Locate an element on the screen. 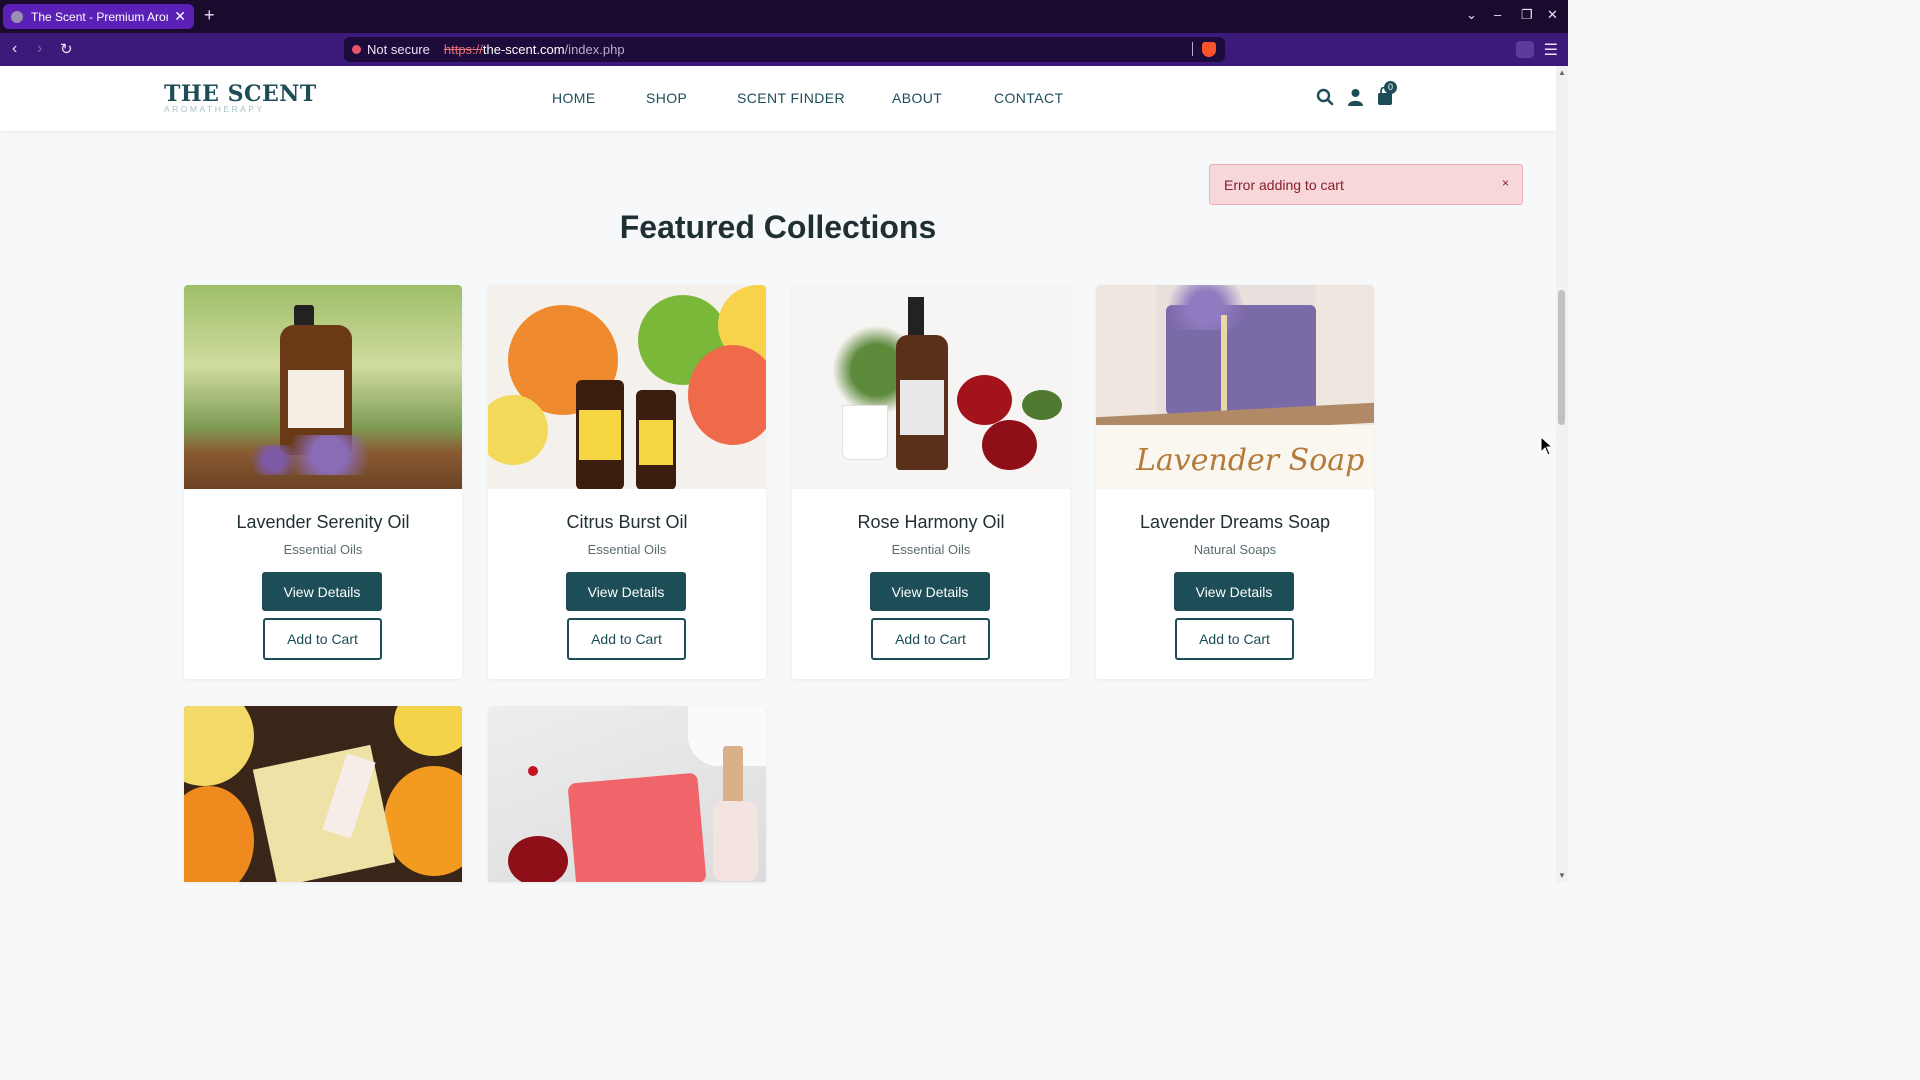 The height and width of the screenshot is (1080, 1920). product-name: Rose Harmony Oil is located at coordinates (931, 522).